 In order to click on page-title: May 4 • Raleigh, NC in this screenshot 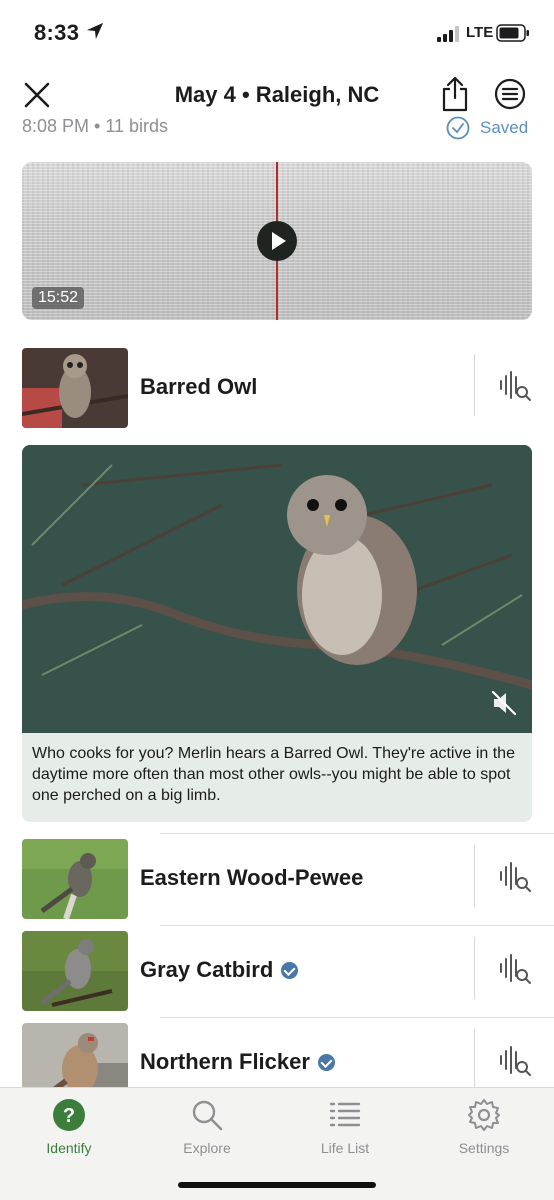, I will do `click(277, 94)`.